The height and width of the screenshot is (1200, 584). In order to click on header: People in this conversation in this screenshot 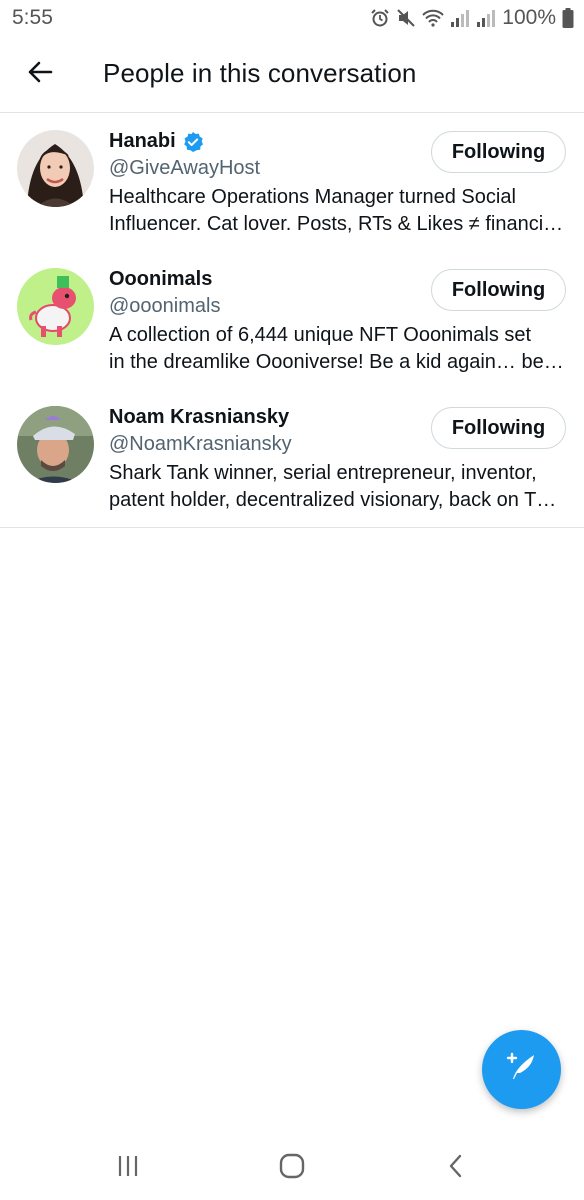, I will do `click(292, 74)`.